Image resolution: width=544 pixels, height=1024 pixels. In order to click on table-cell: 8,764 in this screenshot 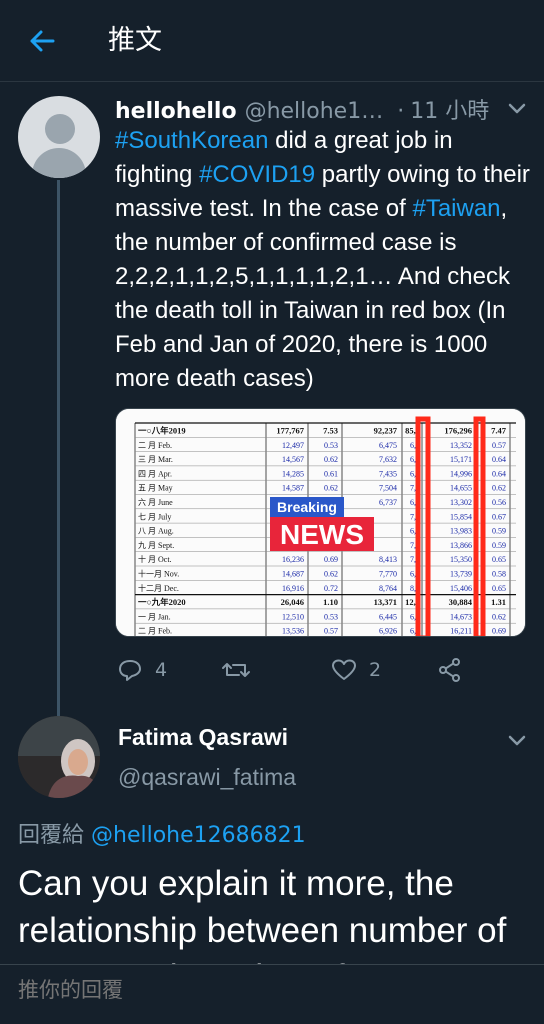, I will do `click(388, 588)`.